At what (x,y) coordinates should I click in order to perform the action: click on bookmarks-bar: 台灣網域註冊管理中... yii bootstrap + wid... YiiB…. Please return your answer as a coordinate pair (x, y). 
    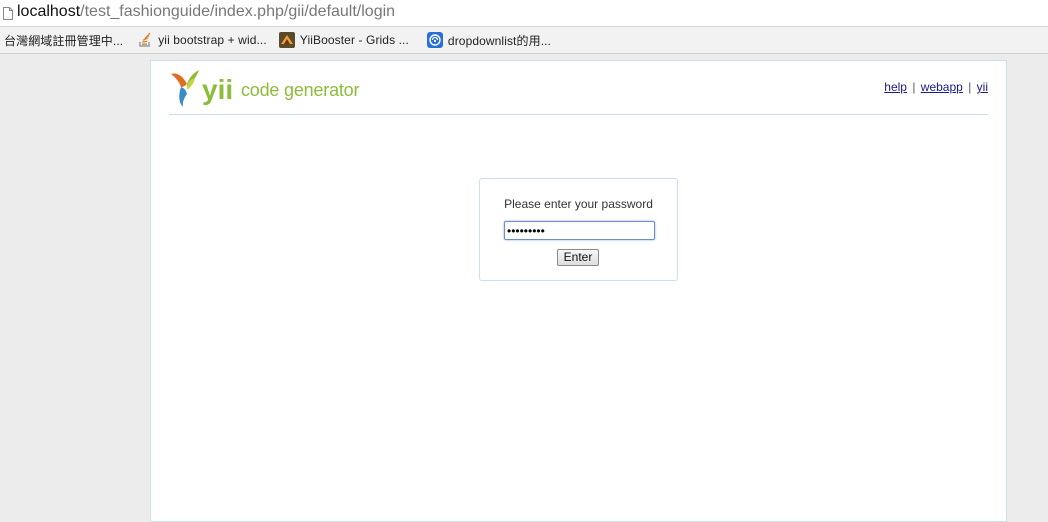
    Looking at the image, I should click on (524, 40).